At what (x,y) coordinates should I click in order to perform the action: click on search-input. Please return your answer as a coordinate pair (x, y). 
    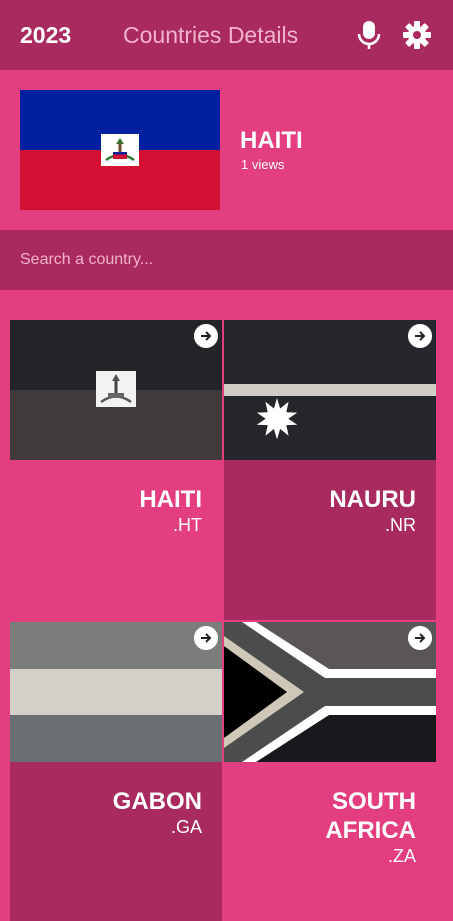
    Looking at the image, I should click on (226, 260).